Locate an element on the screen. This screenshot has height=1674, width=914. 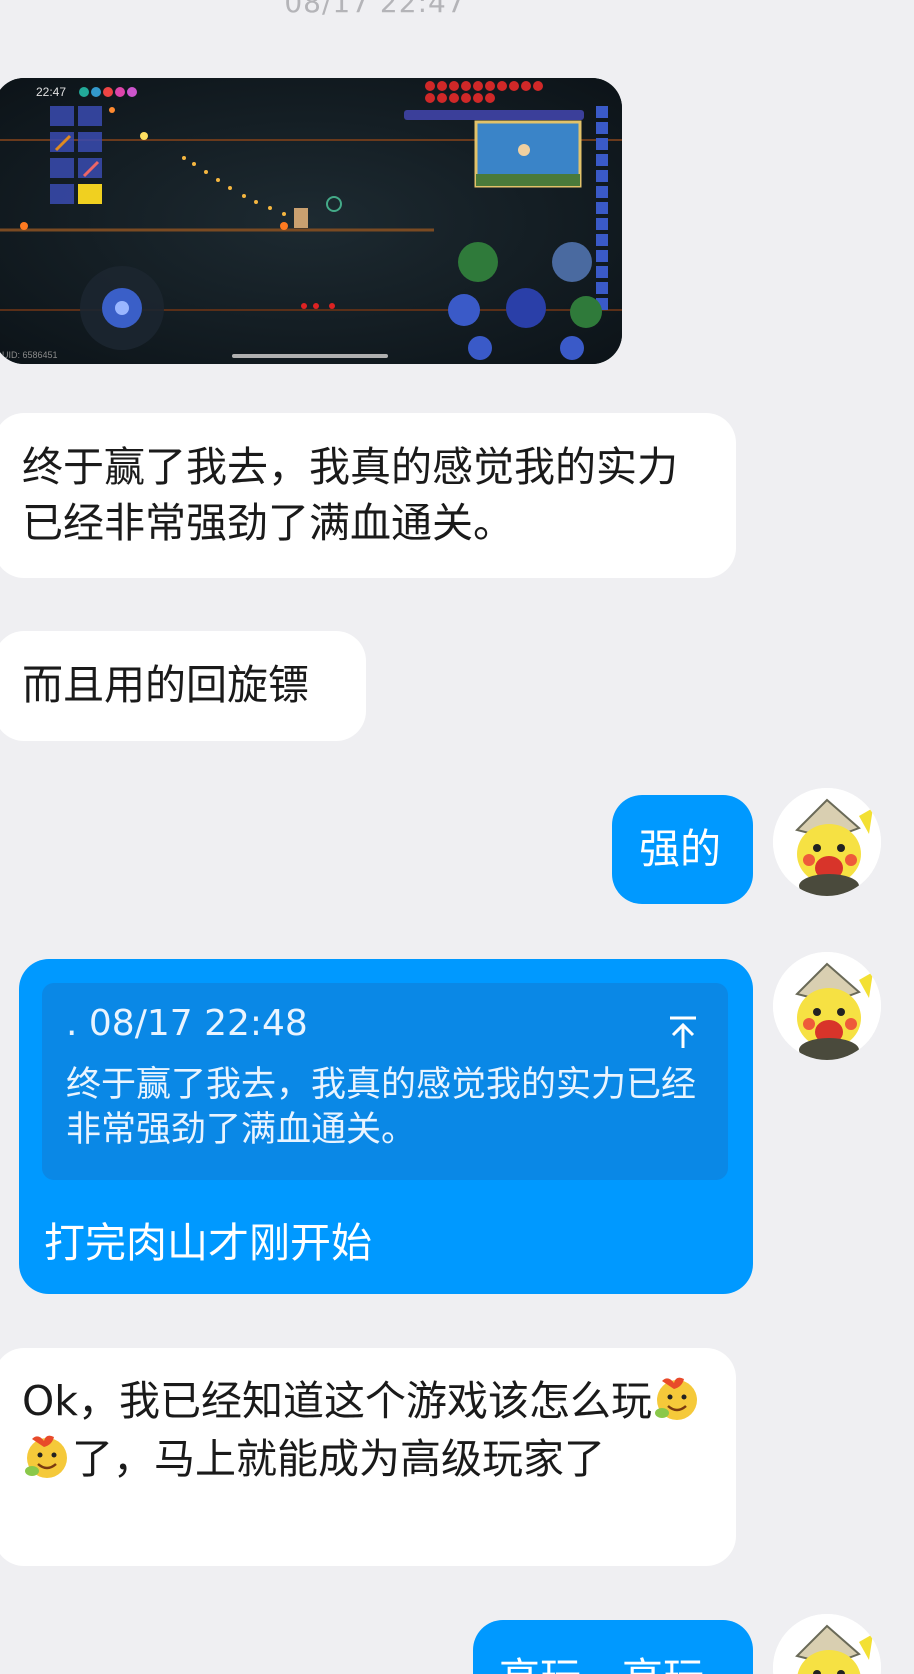
game-uid: UID: 6586451 is located at coordinates (30, 355).